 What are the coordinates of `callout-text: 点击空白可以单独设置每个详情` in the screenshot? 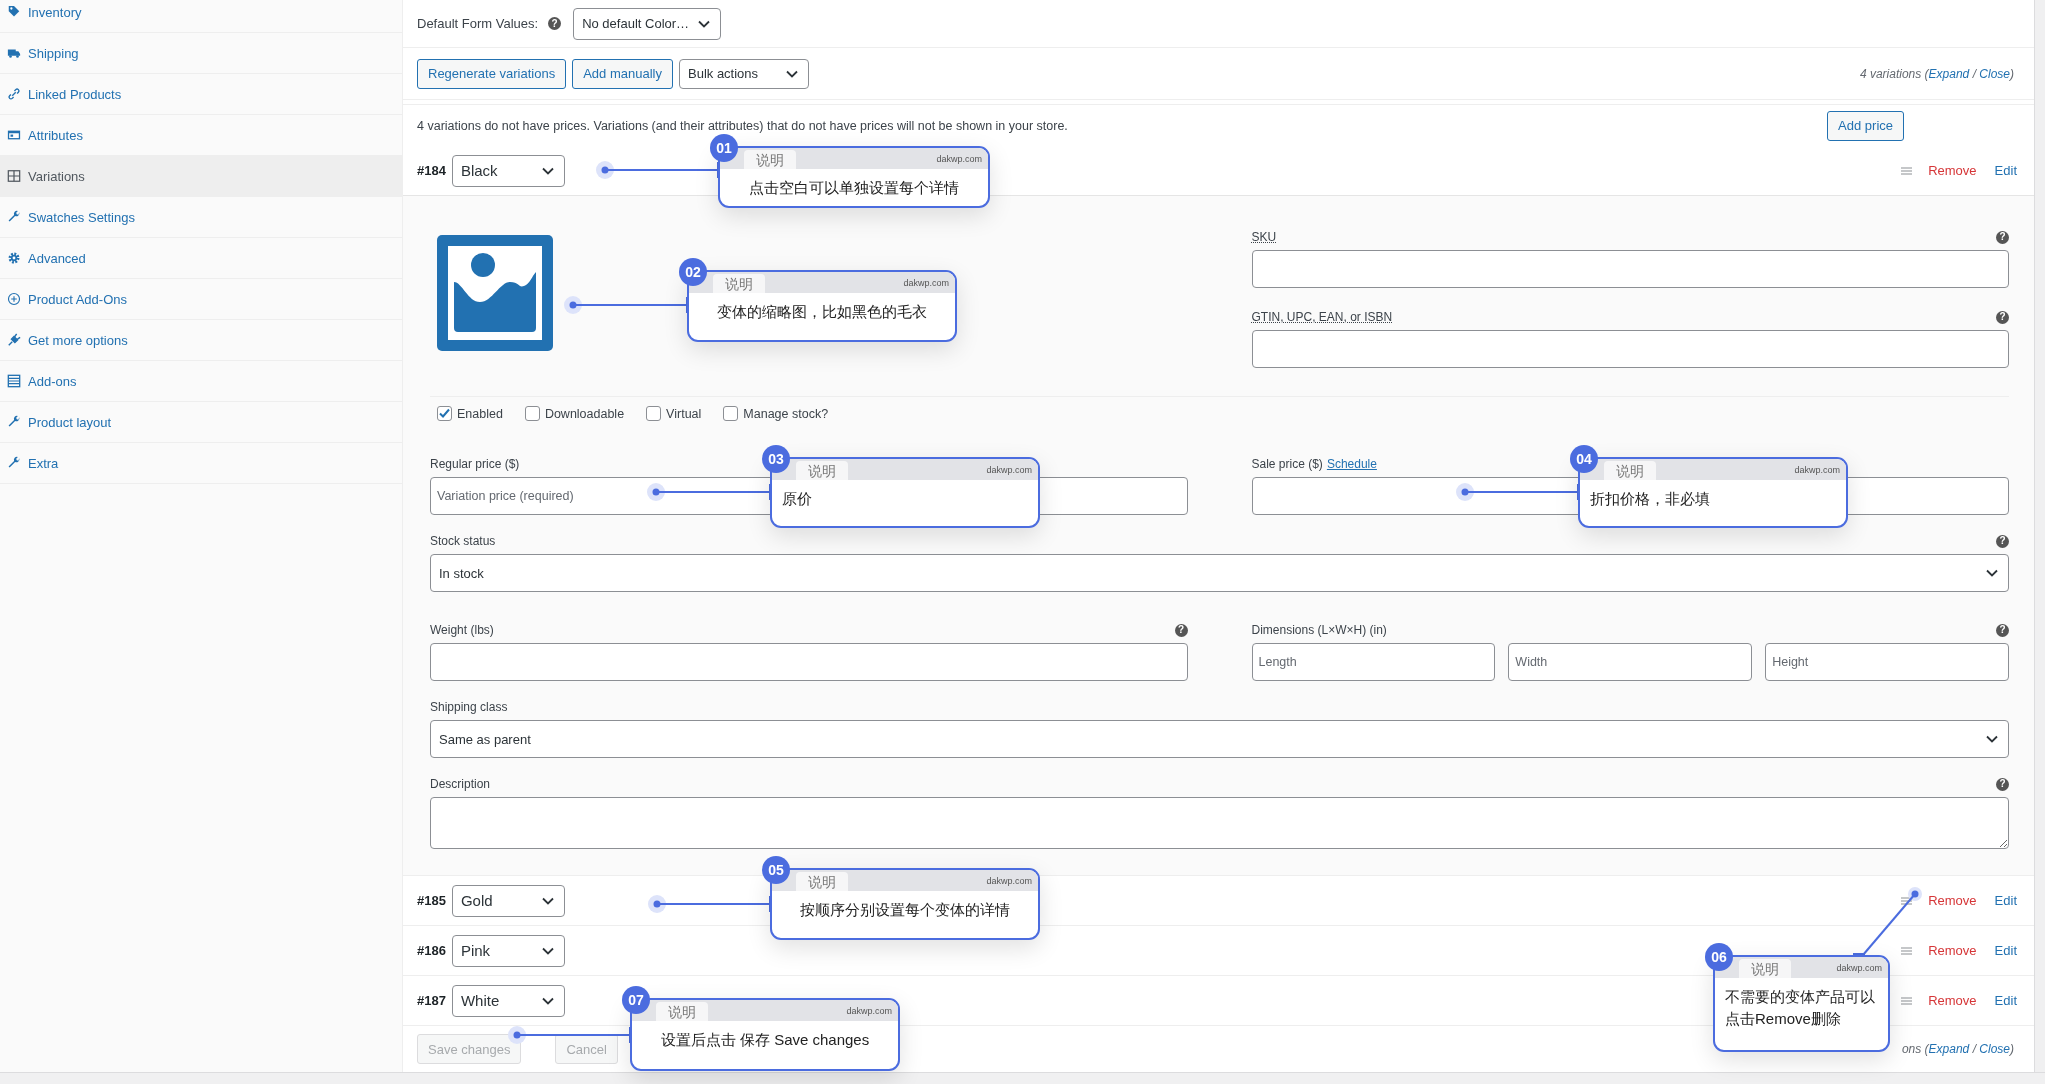 It's located at (854, 188).